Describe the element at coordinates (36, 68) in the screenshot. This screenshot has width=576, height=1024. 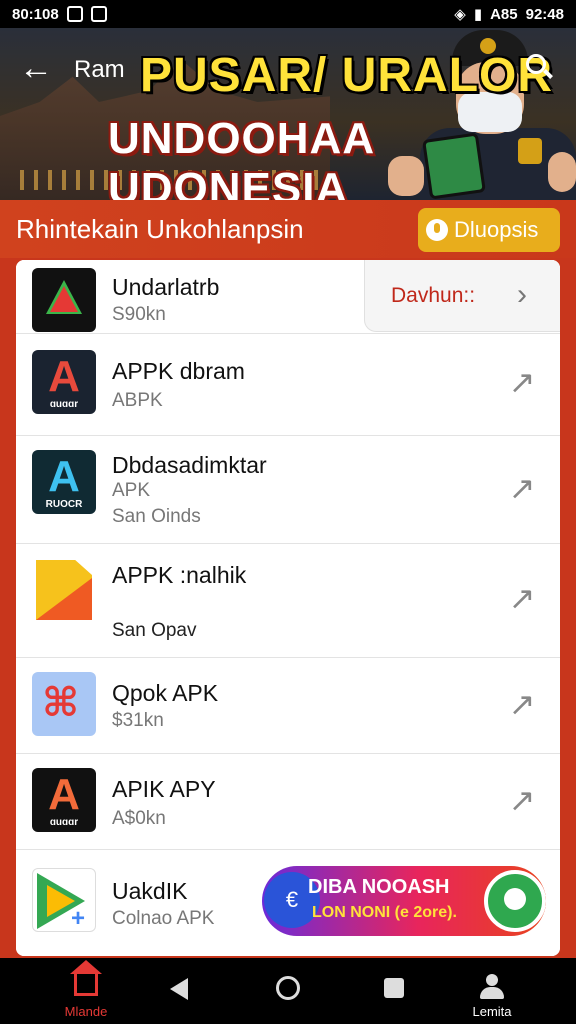
I see `back-arrow-icon: ←` at that location.